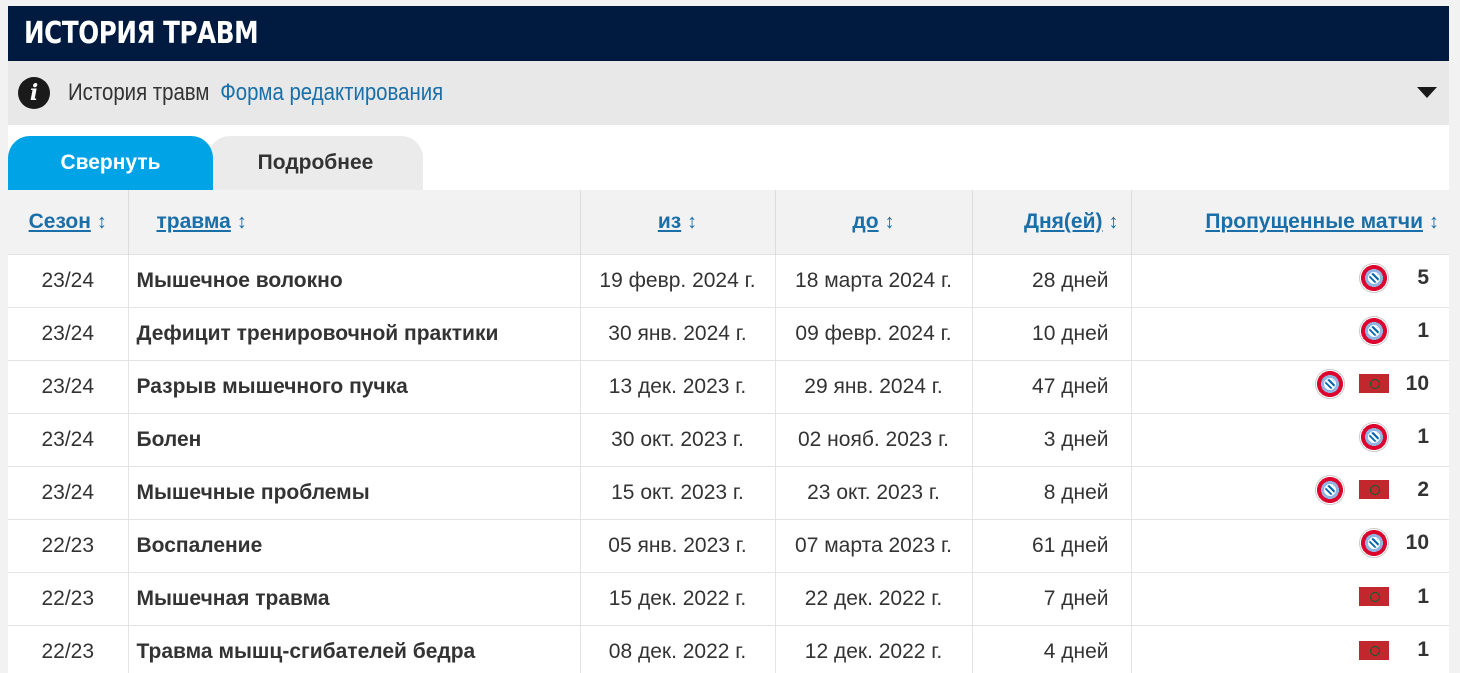 This screenshot has width=1460, height=673. What do you see at coordinates (1052, 598) in the screenshot?
I see `days-cell: 7 дней` at bounding box center [1052, 598].